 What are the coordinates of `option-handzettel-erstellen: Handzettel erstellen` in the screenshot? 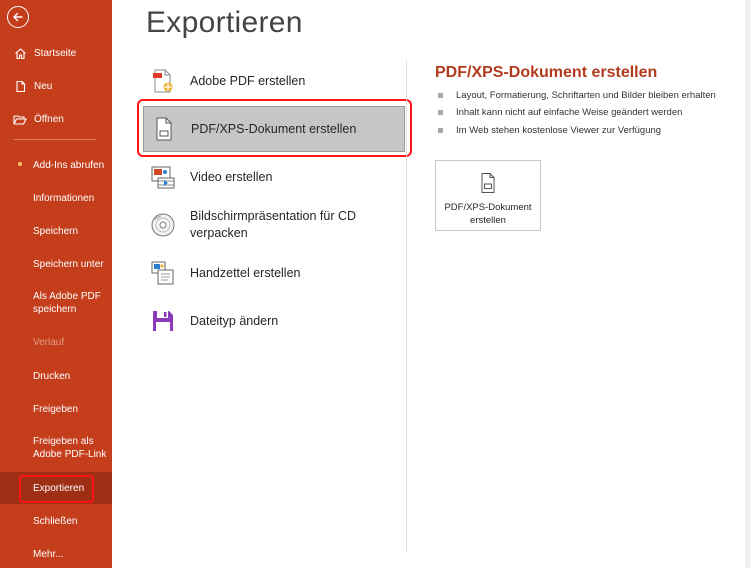 It's located at (274, 273).